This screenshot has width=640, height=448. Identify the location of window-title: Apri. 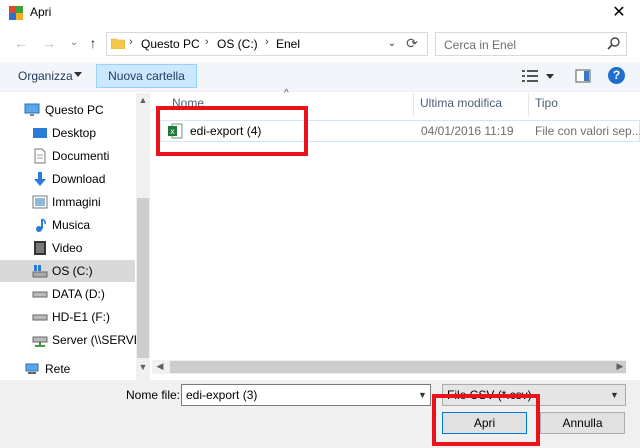
(41, 12).